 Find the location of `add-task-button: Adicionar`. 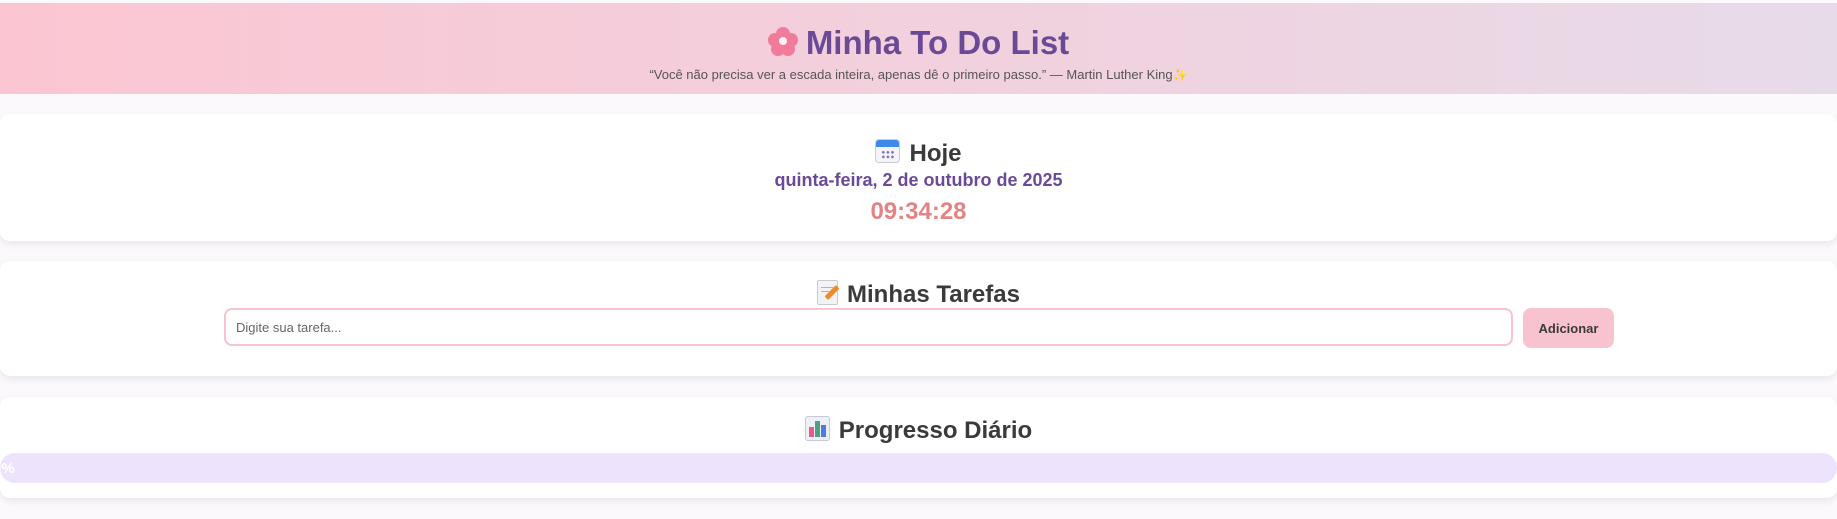

add-task-button: Adicionar is located at coordinates (1568, 328).